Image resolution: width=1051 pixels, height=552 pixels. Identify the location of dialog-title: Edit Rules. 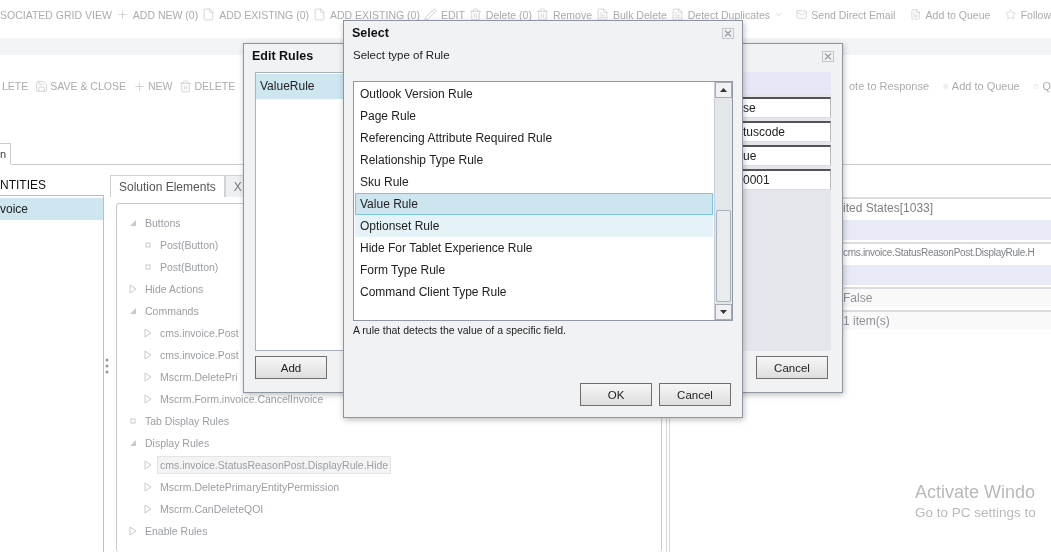
(283, 56).